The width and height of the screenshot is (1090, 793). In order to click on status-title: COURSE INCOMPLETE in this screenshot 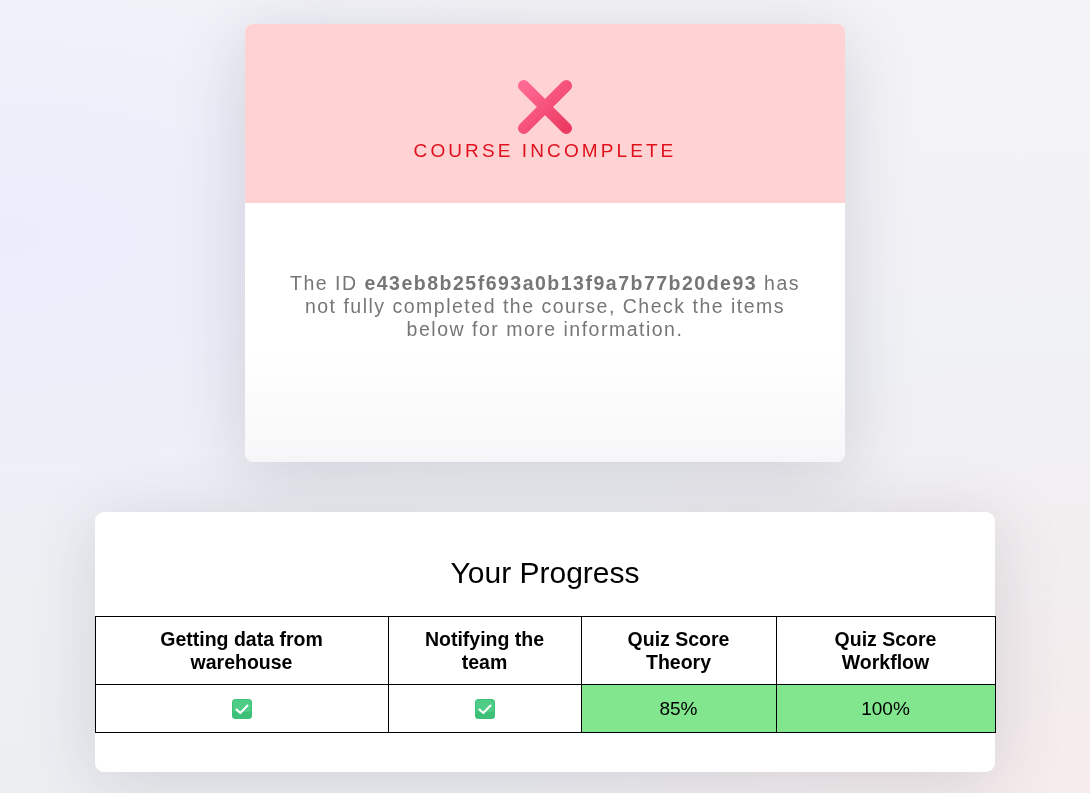, I will do `click(545, 151)`.